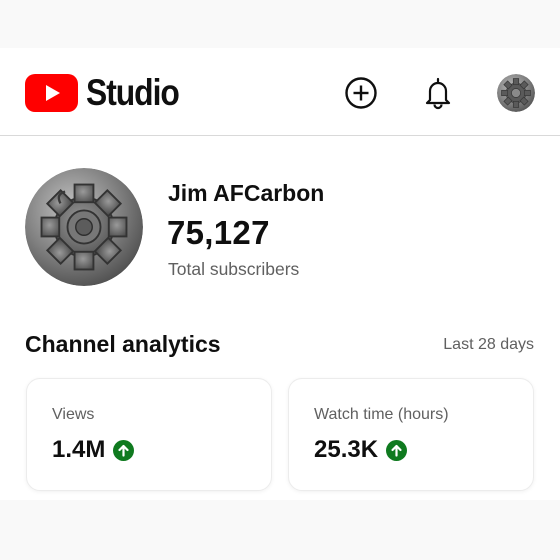 The image size is (560, 560). I want to click on card-value-row: 25.3K, so click(361, 450).